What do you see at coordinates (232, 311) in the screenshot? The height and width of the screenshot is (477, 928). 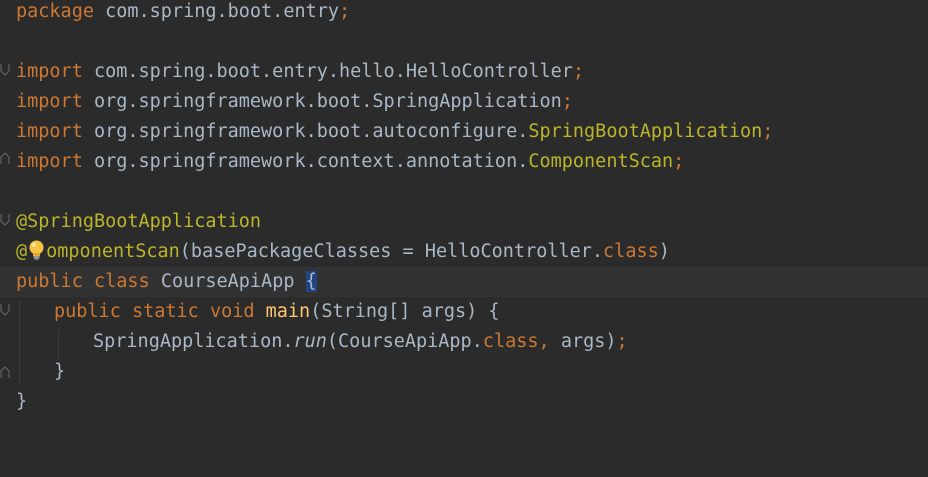 I see `keyword: void` at bounding box center [232, 311].